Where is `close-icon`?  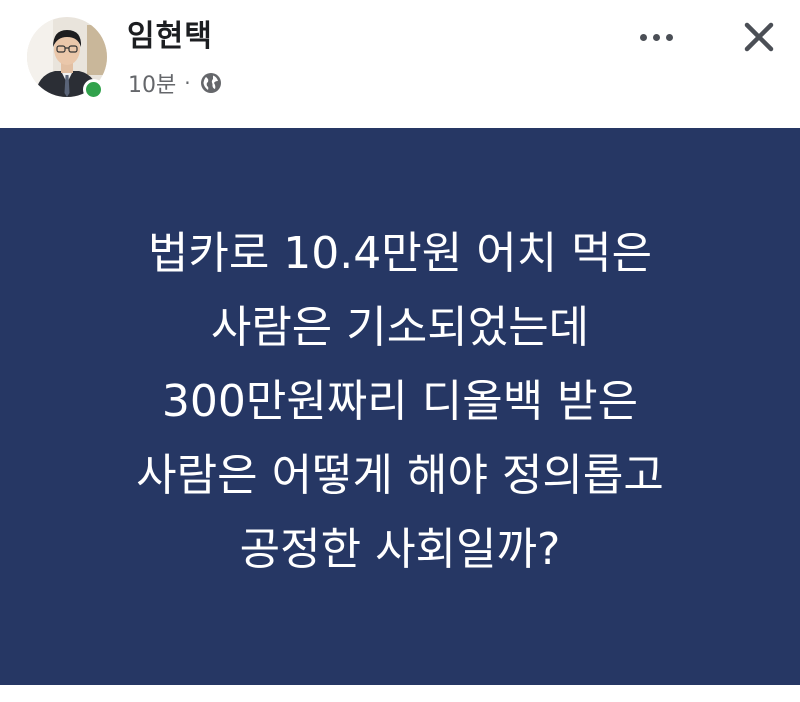
close-icon is located at coordinates (759, 37).